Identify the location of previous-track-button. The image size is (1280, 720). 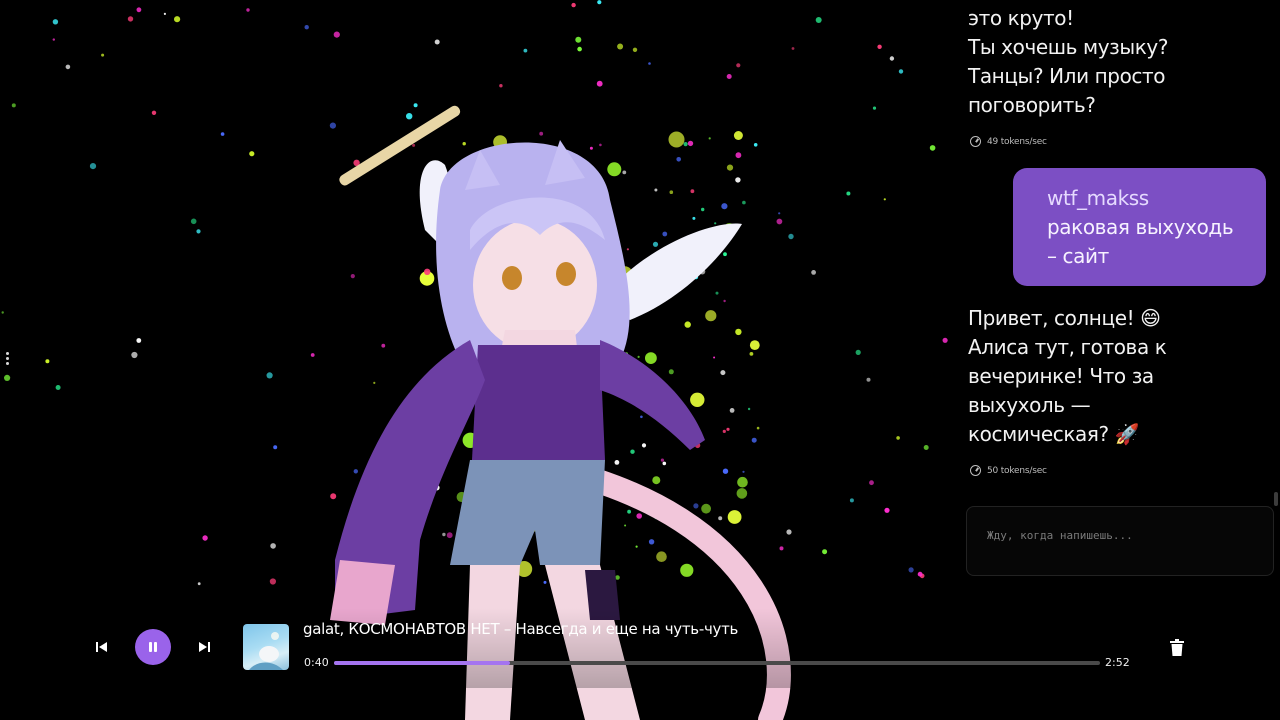
(102, 647).